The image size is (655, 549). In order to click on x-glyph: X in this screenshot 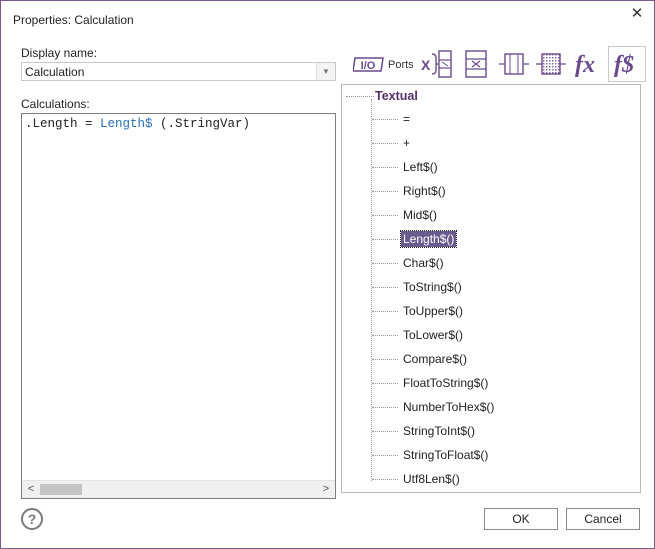, I will do `click(426, 65)`.